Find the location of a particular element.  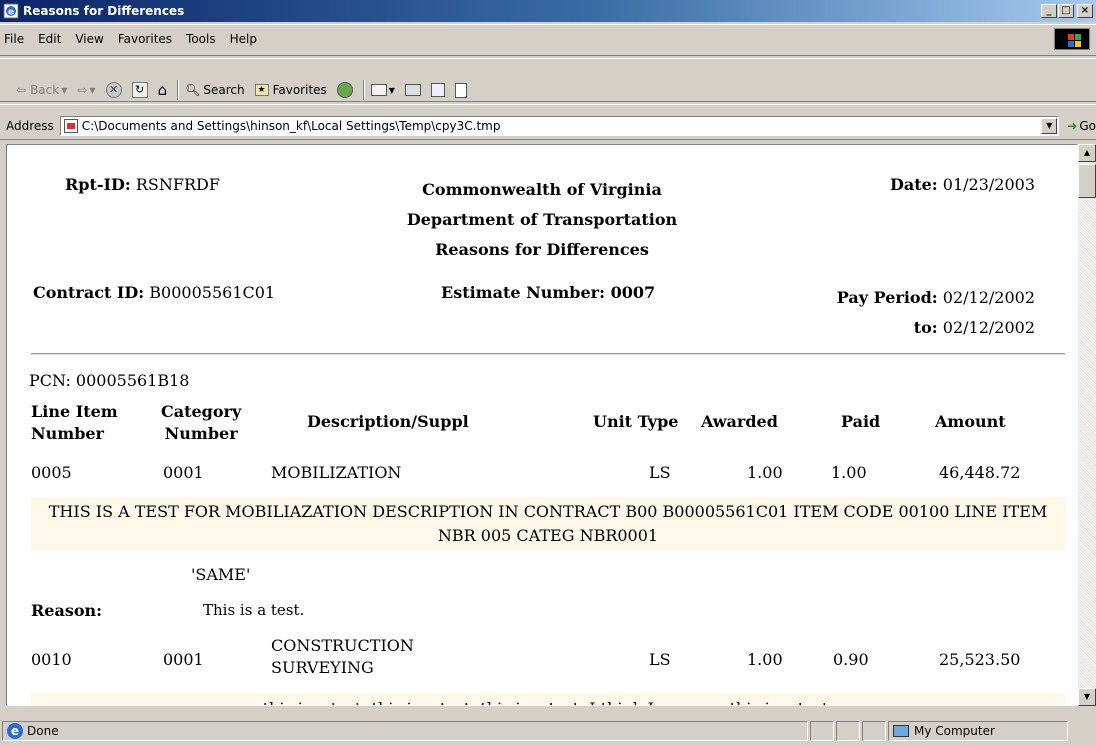

col-line-item-1: Line Item is located at coordinates (74, 411).